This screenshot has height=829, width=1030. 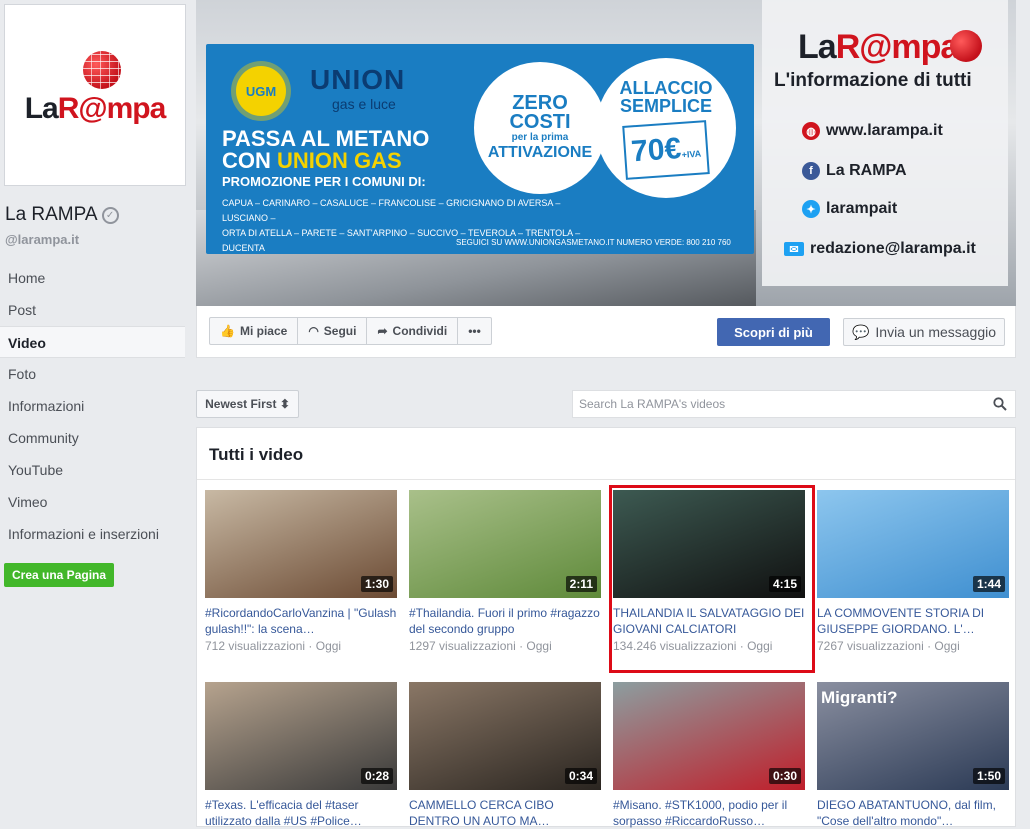 I want to click on price-box: 70€+IVA, so click(x=666, y=150).